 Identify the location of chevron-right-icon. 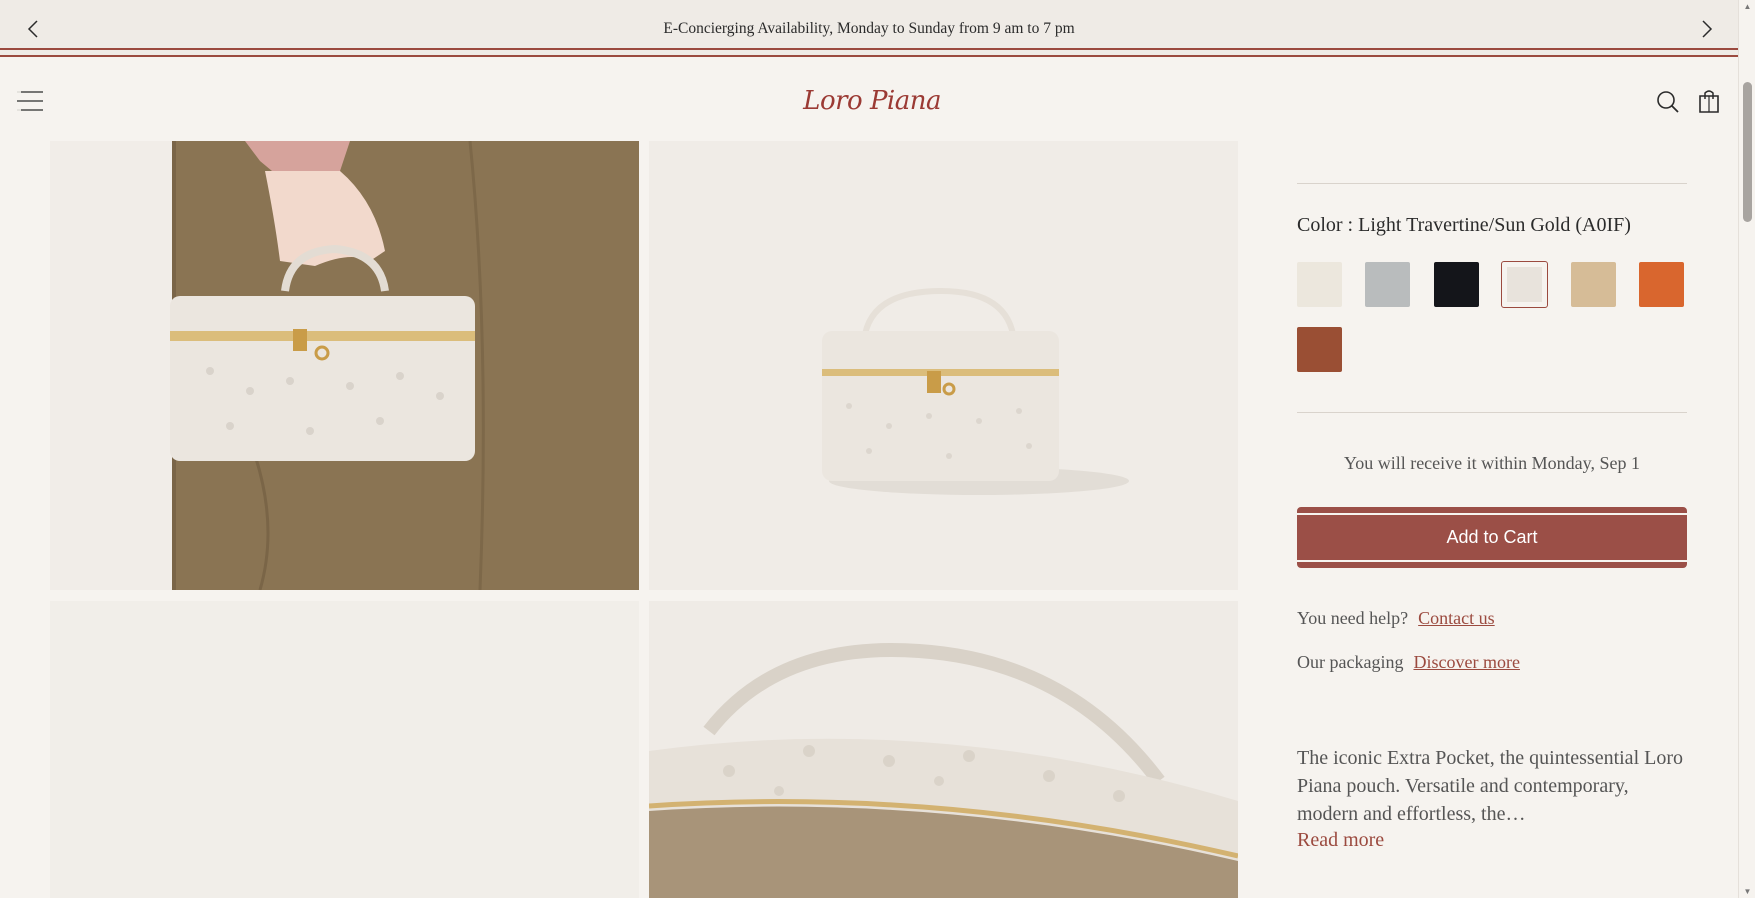
(1707, 29).